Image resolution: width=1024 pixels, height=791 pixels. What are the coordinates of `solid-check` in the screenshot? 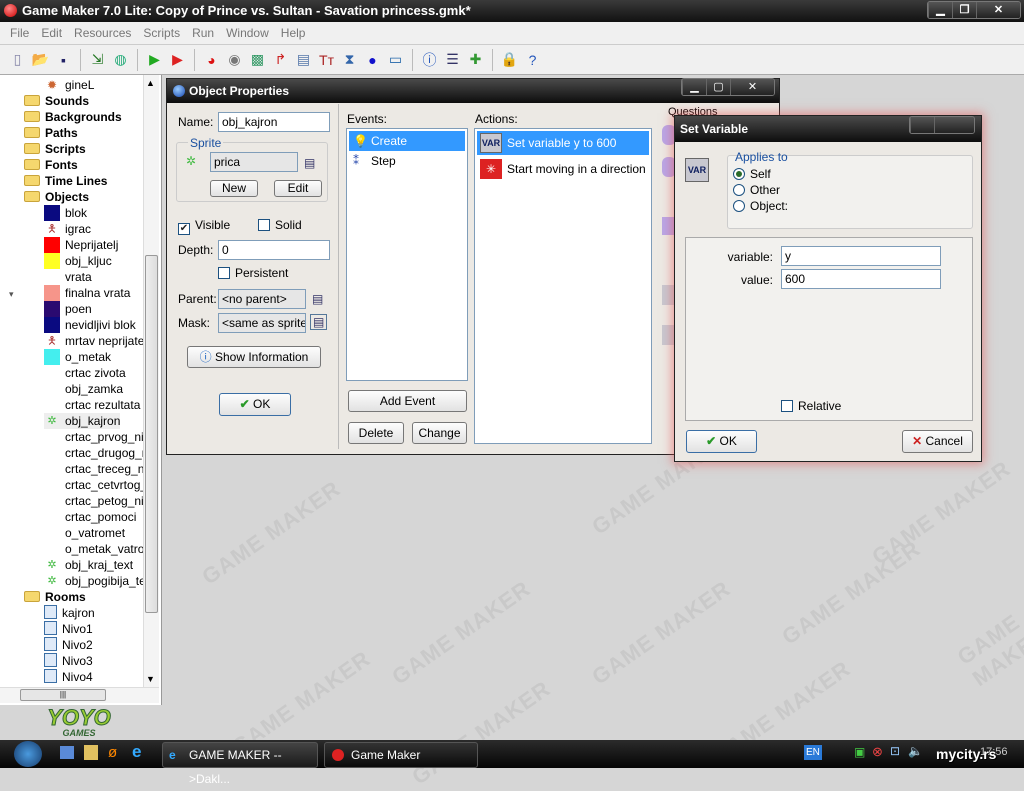 It's located at (264, 225).